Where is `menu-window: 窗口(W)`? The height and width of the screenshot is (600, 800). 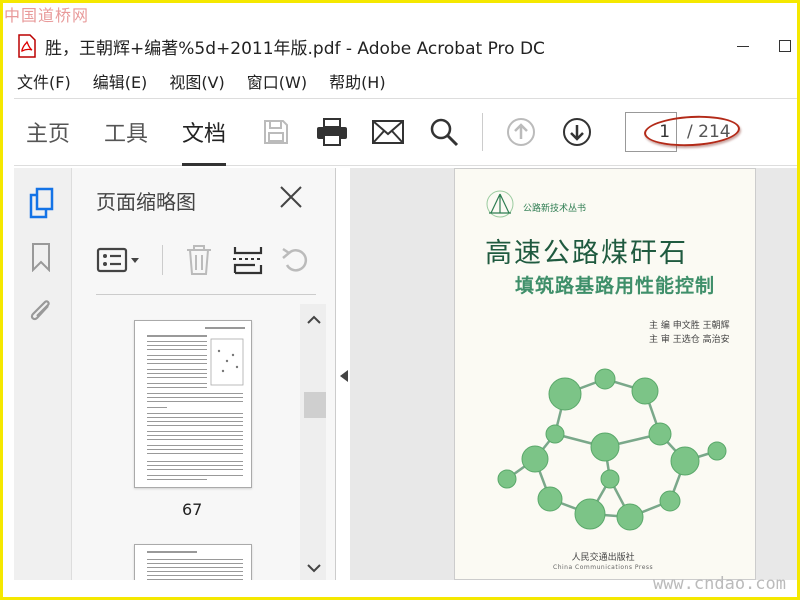
menu-window: 窗口(W) is located at coordinates (277, 81).